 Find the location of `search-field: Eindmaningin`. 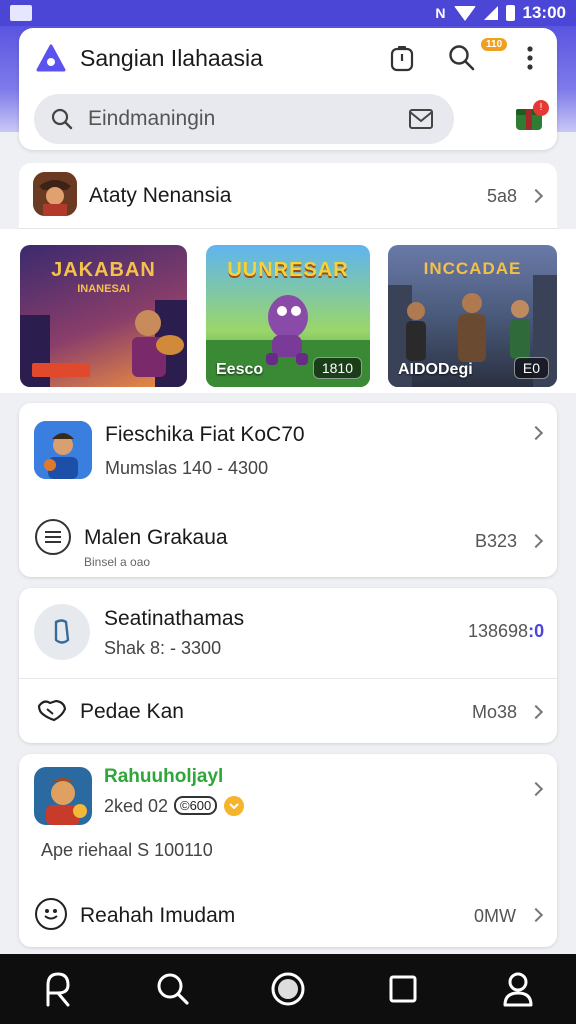

search-field: Eindmaningin is located at coordinates (244, 119).